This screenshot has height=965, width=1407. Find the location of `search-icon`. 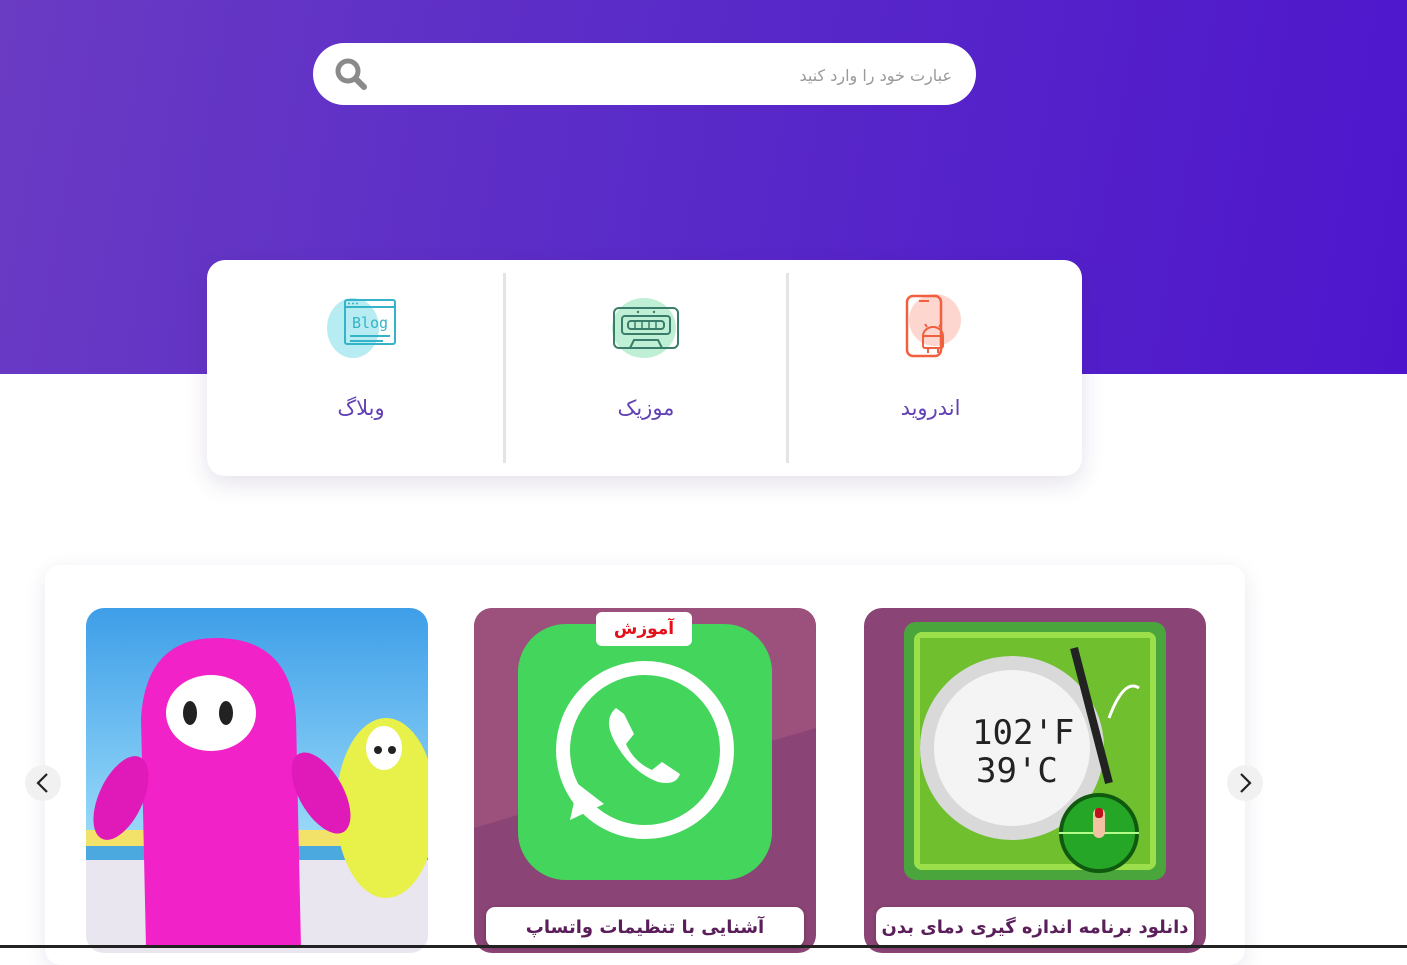

search-icon is located at coordinates (351, 74).